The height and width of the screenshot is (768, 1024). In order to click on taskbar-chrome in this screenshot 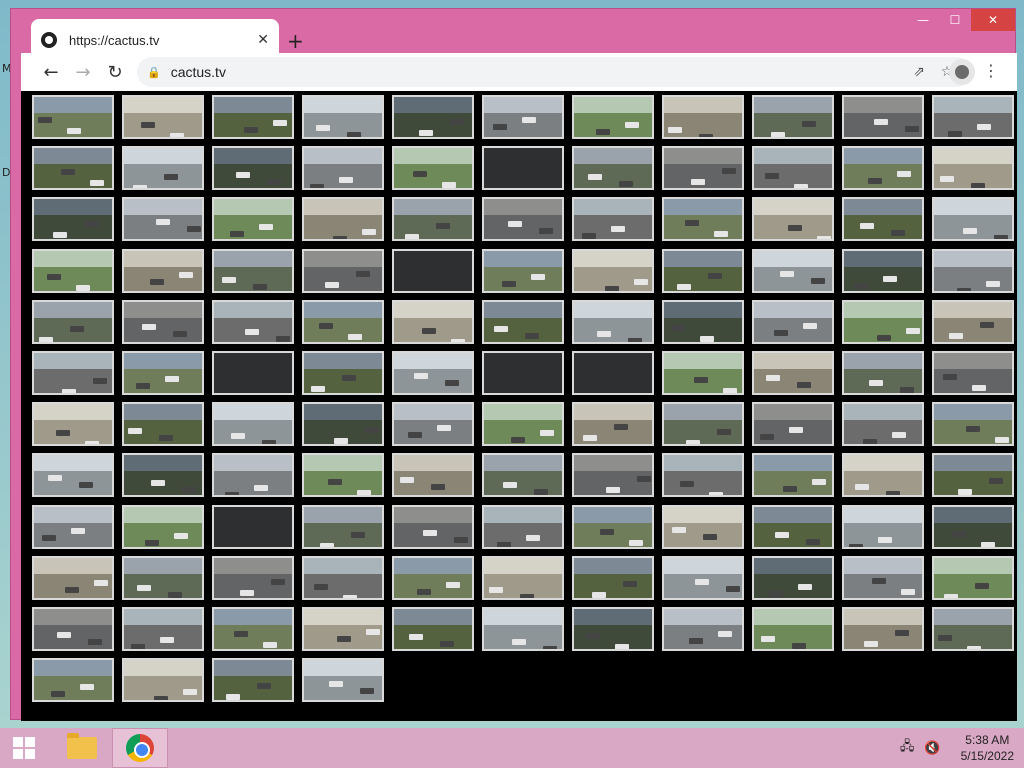, I will do `click(140, 748)`.